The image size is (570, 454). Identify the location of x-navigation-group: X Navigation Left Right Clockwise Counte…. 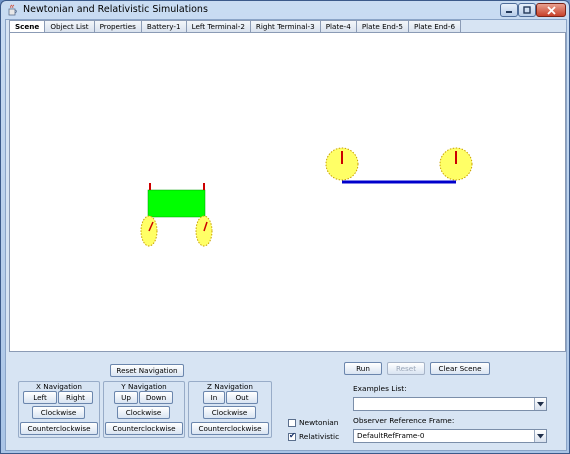
(59, 409).